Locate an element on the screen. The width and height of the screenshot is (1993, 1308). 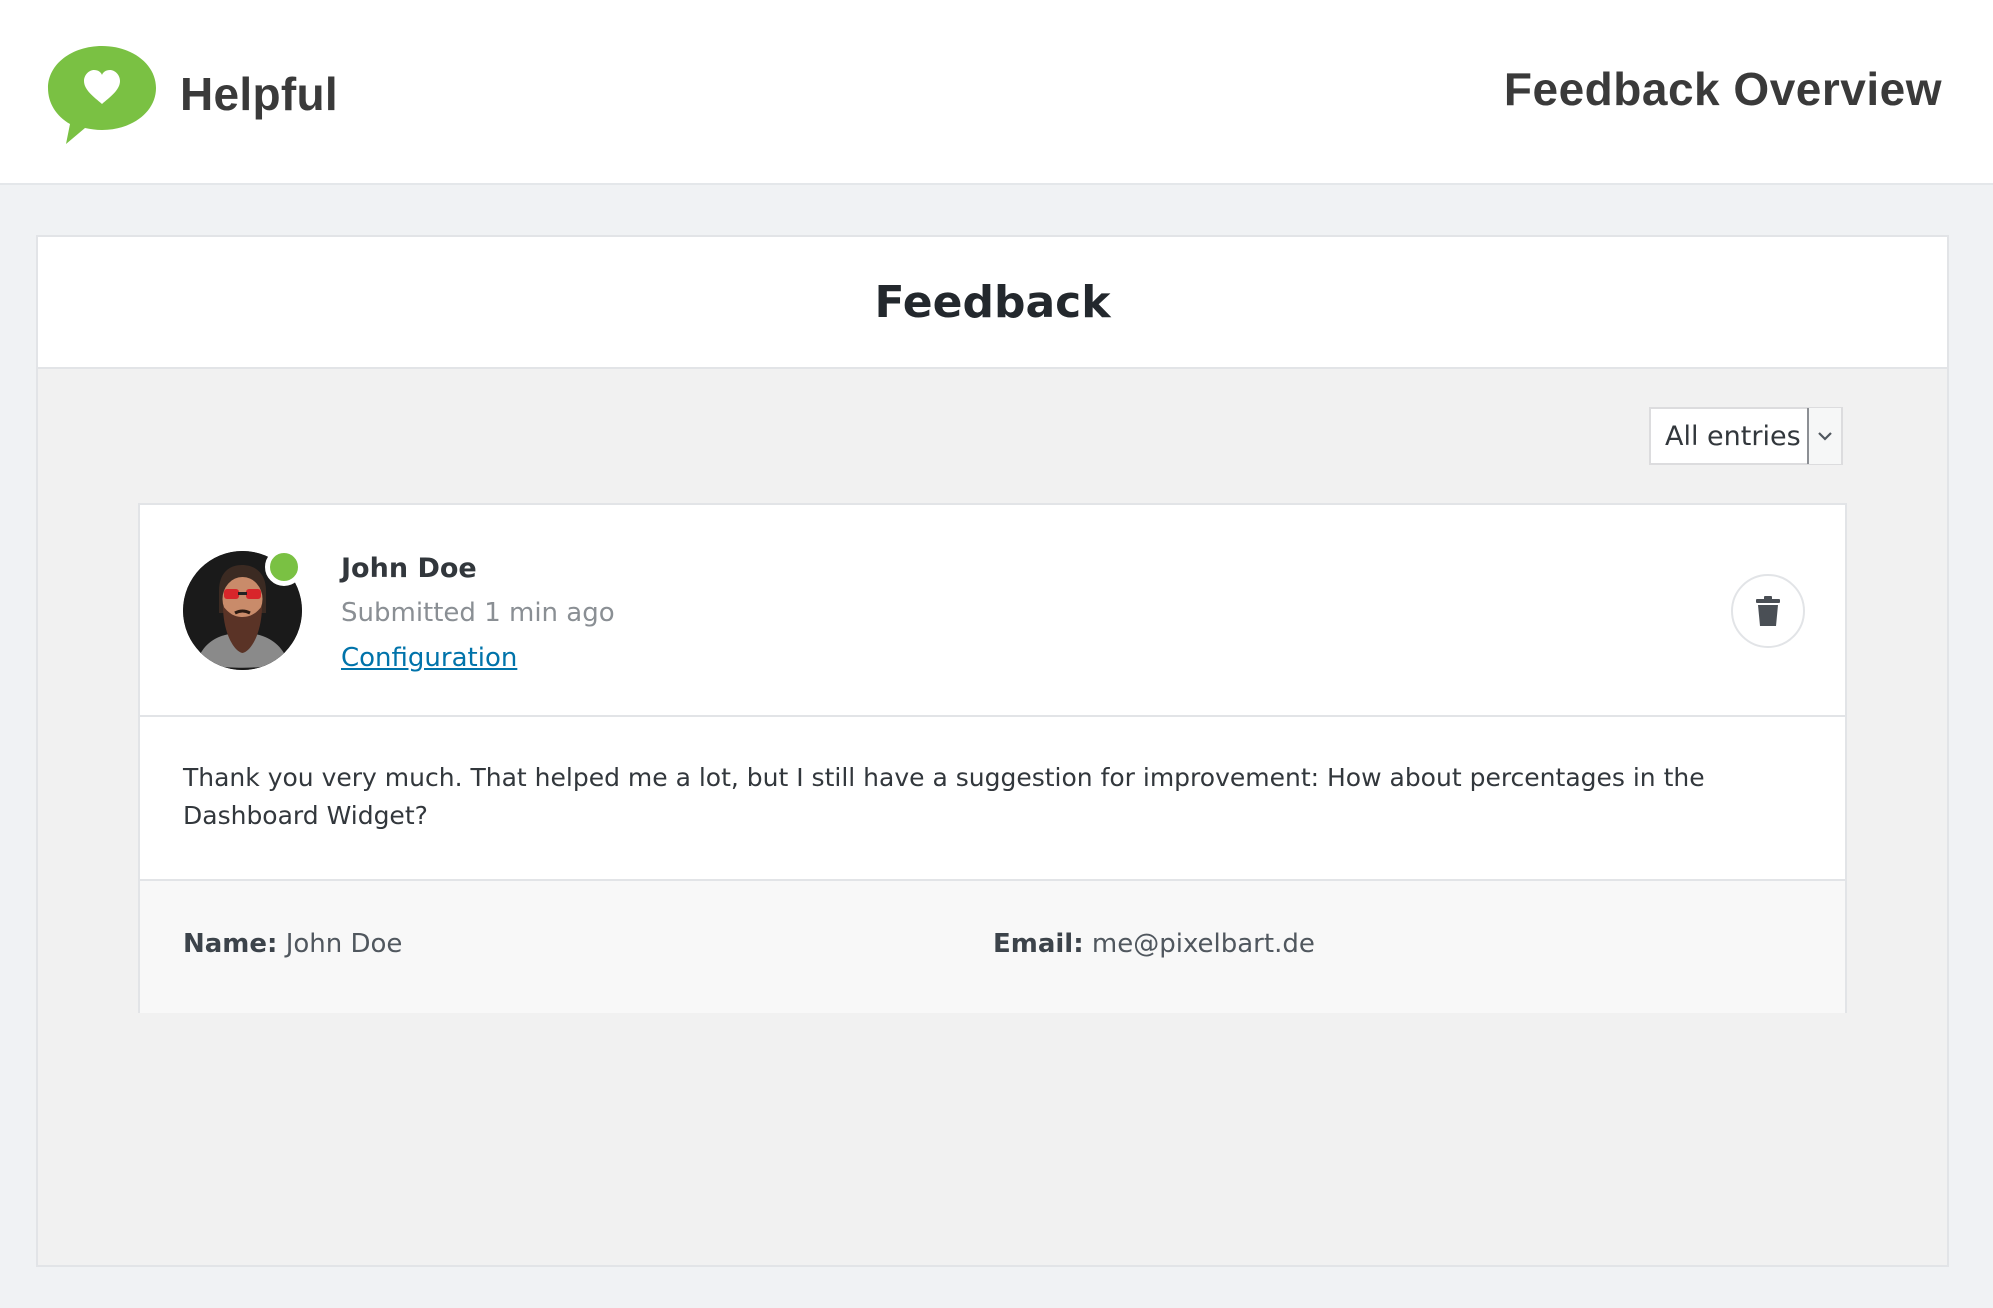
meta-email: Email: me@pixelbart.de is located at coordinates (1154, 944).